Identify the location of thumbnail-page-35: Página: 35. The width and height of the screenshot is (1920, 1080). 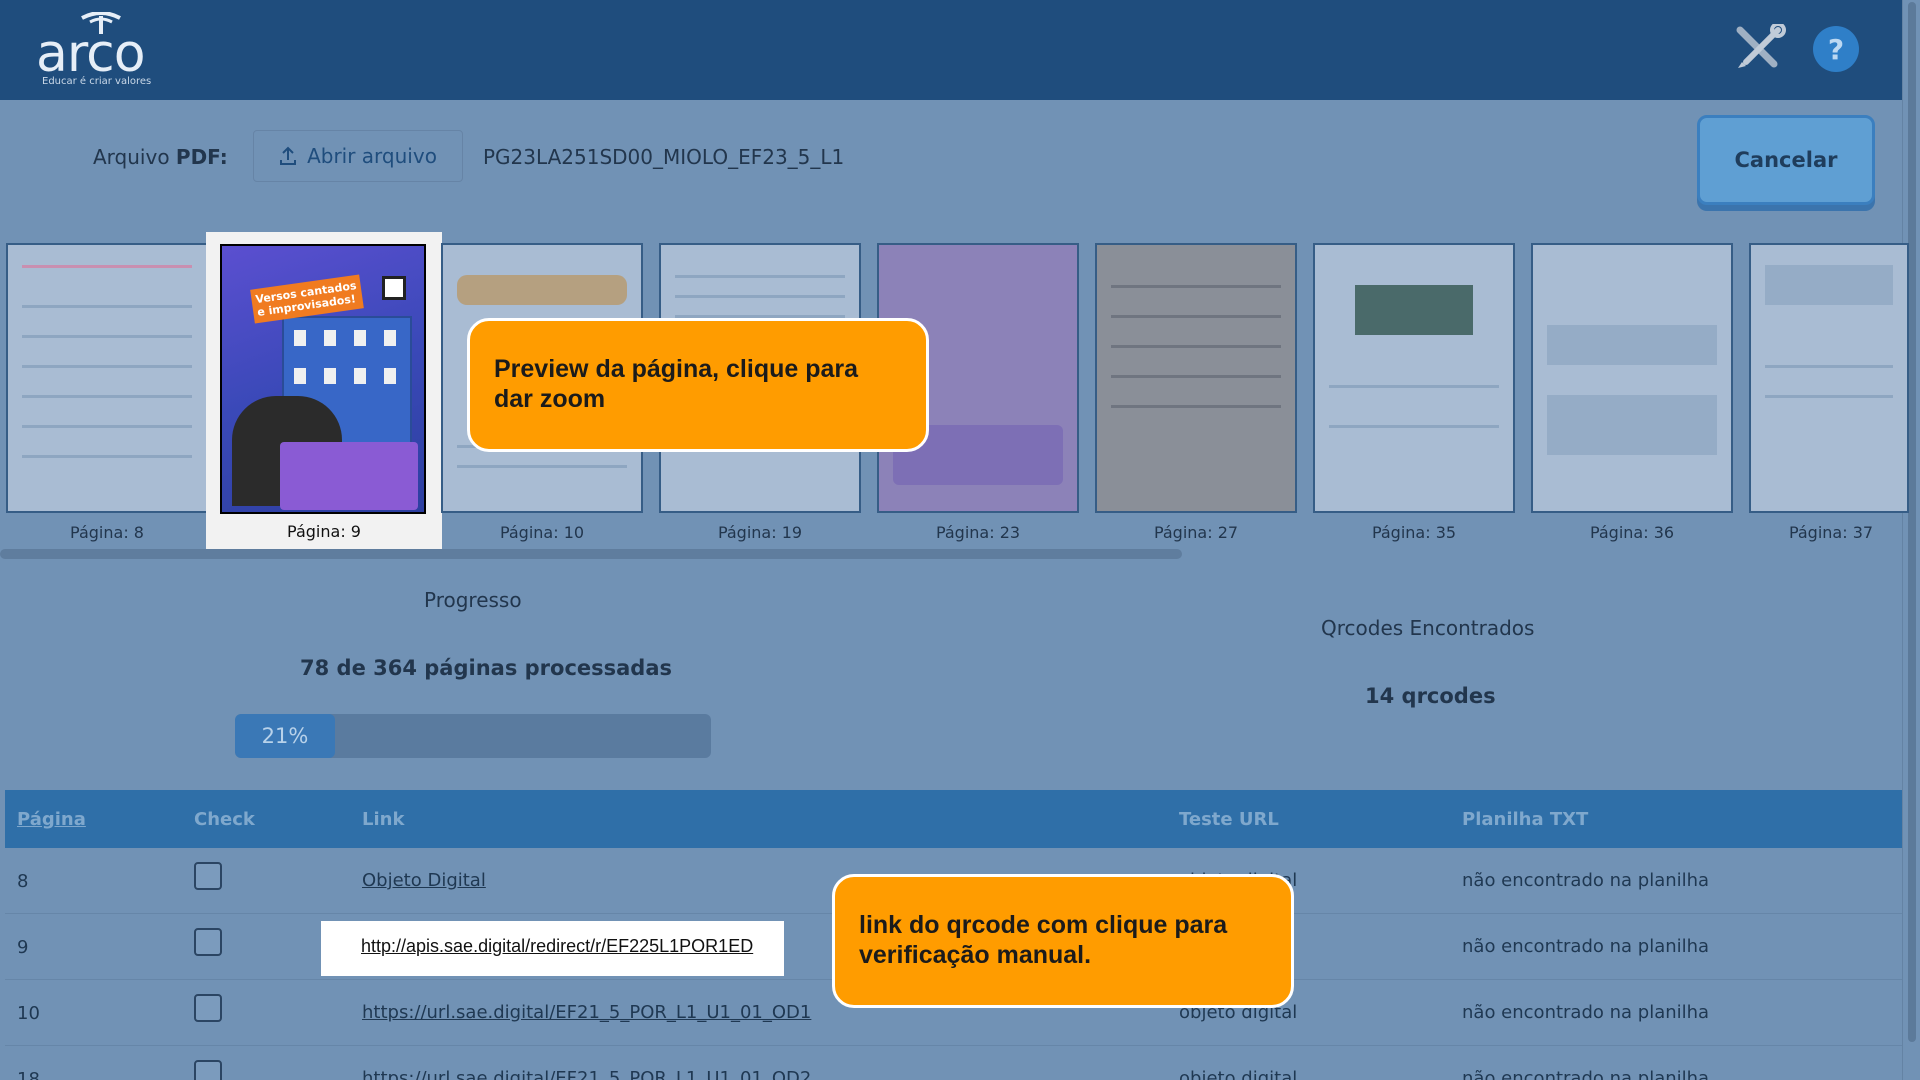
(1414, 392).